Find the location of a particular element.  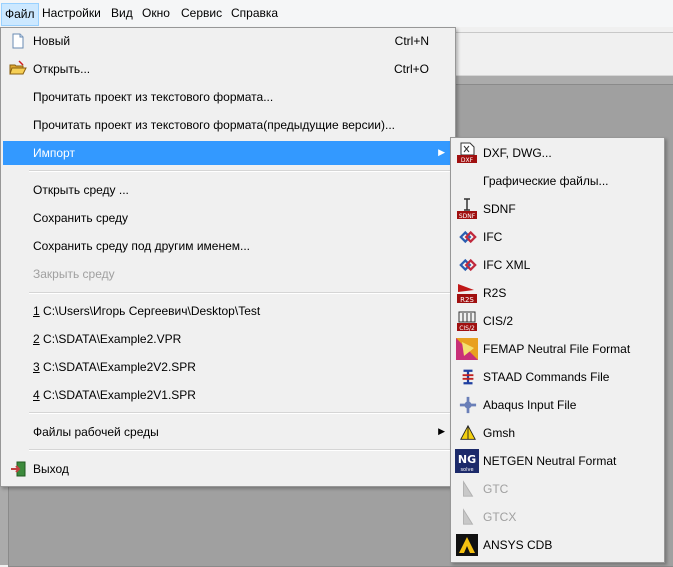

menu-item-close-env: Закрыть среду is located at coordinates (228, 274).